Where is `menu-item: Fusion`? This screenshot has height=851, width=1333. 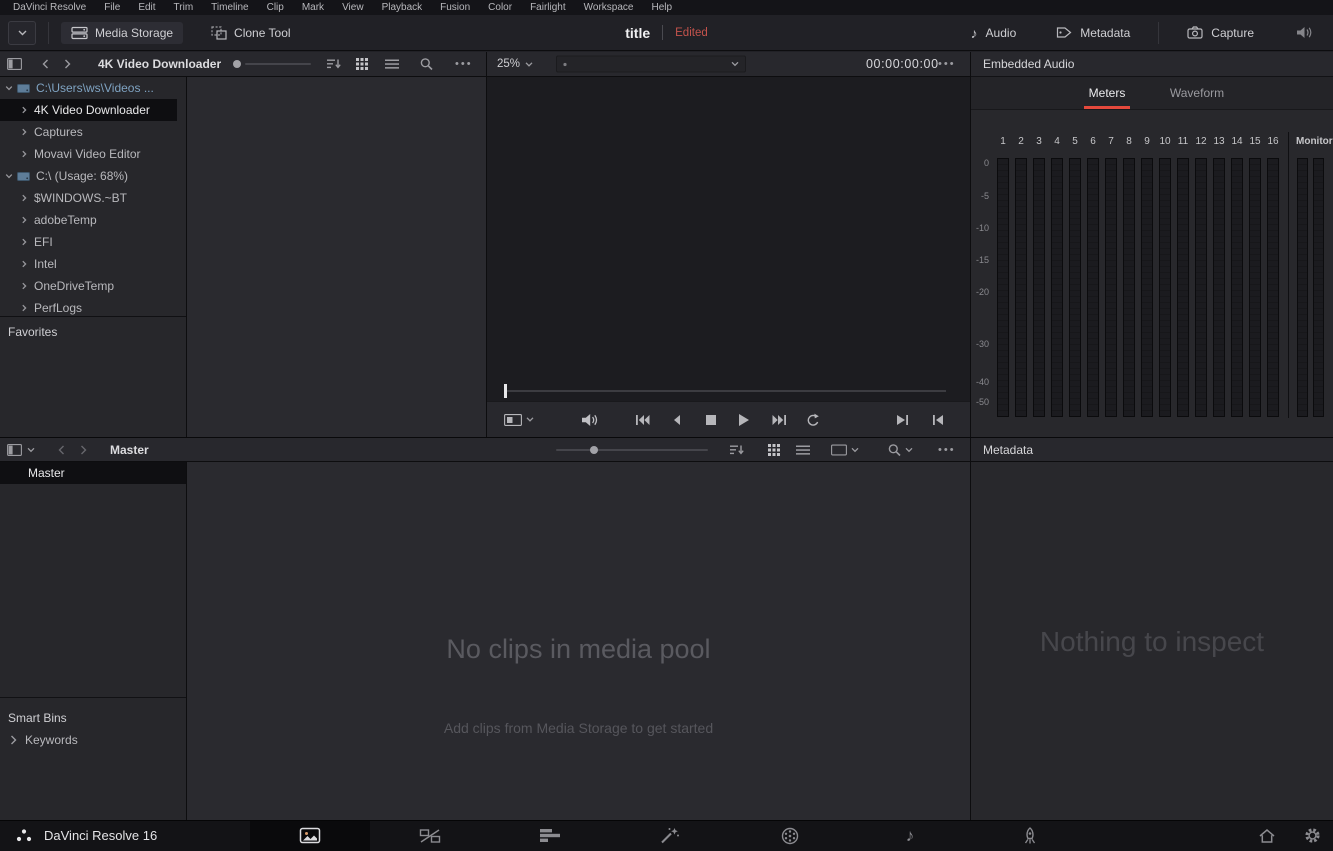
menu-item: Fusion is located at coordinates (455, 7).